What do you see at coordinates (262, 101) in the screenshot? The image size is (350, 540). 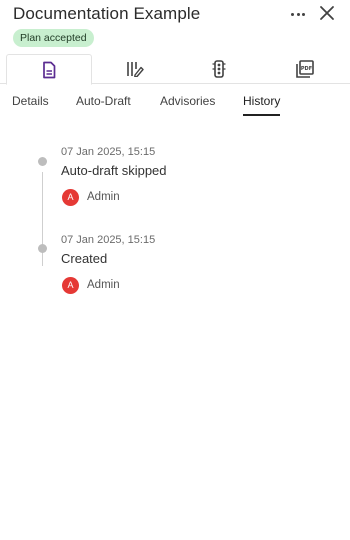 I see `tab-history-label: History` at bounding box center [262, 101].